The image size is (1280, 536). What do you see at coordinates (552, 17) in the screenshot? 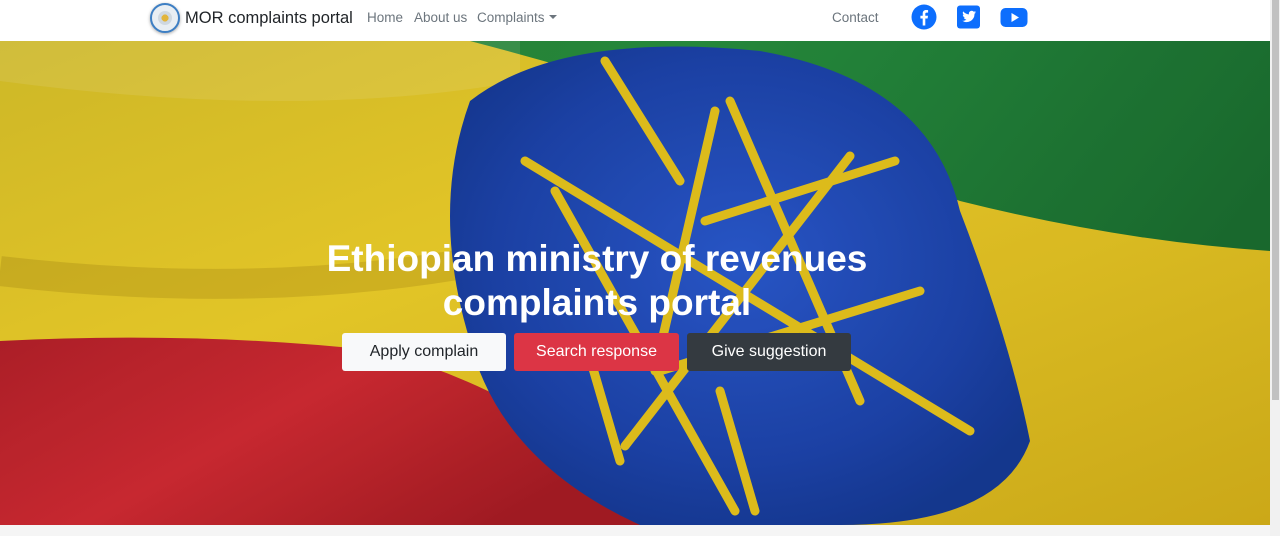
I see `caret-down-icon` at bounding box center [552, 17].